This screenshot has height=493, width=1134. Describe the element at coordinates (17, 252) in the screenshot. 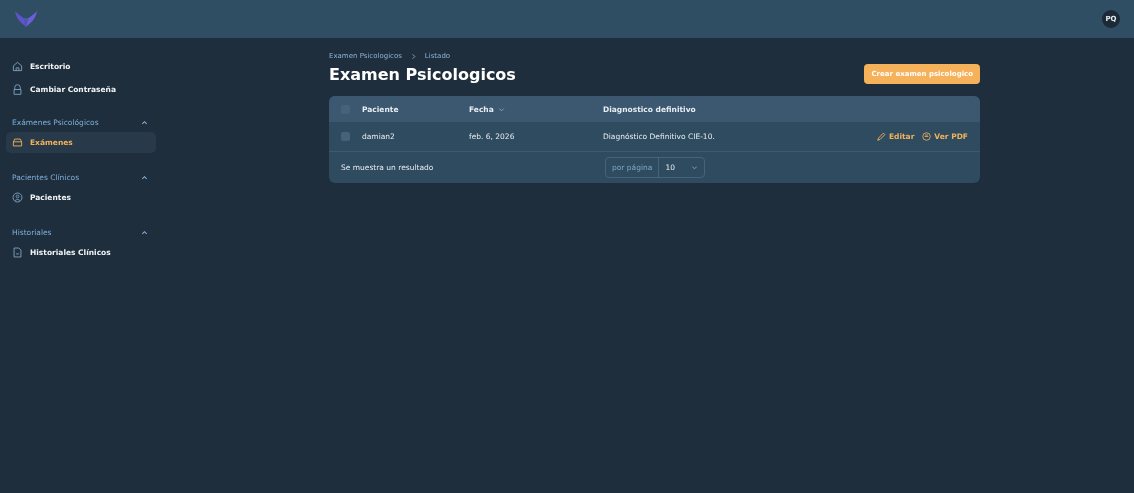

I see `document-icon` at that location.